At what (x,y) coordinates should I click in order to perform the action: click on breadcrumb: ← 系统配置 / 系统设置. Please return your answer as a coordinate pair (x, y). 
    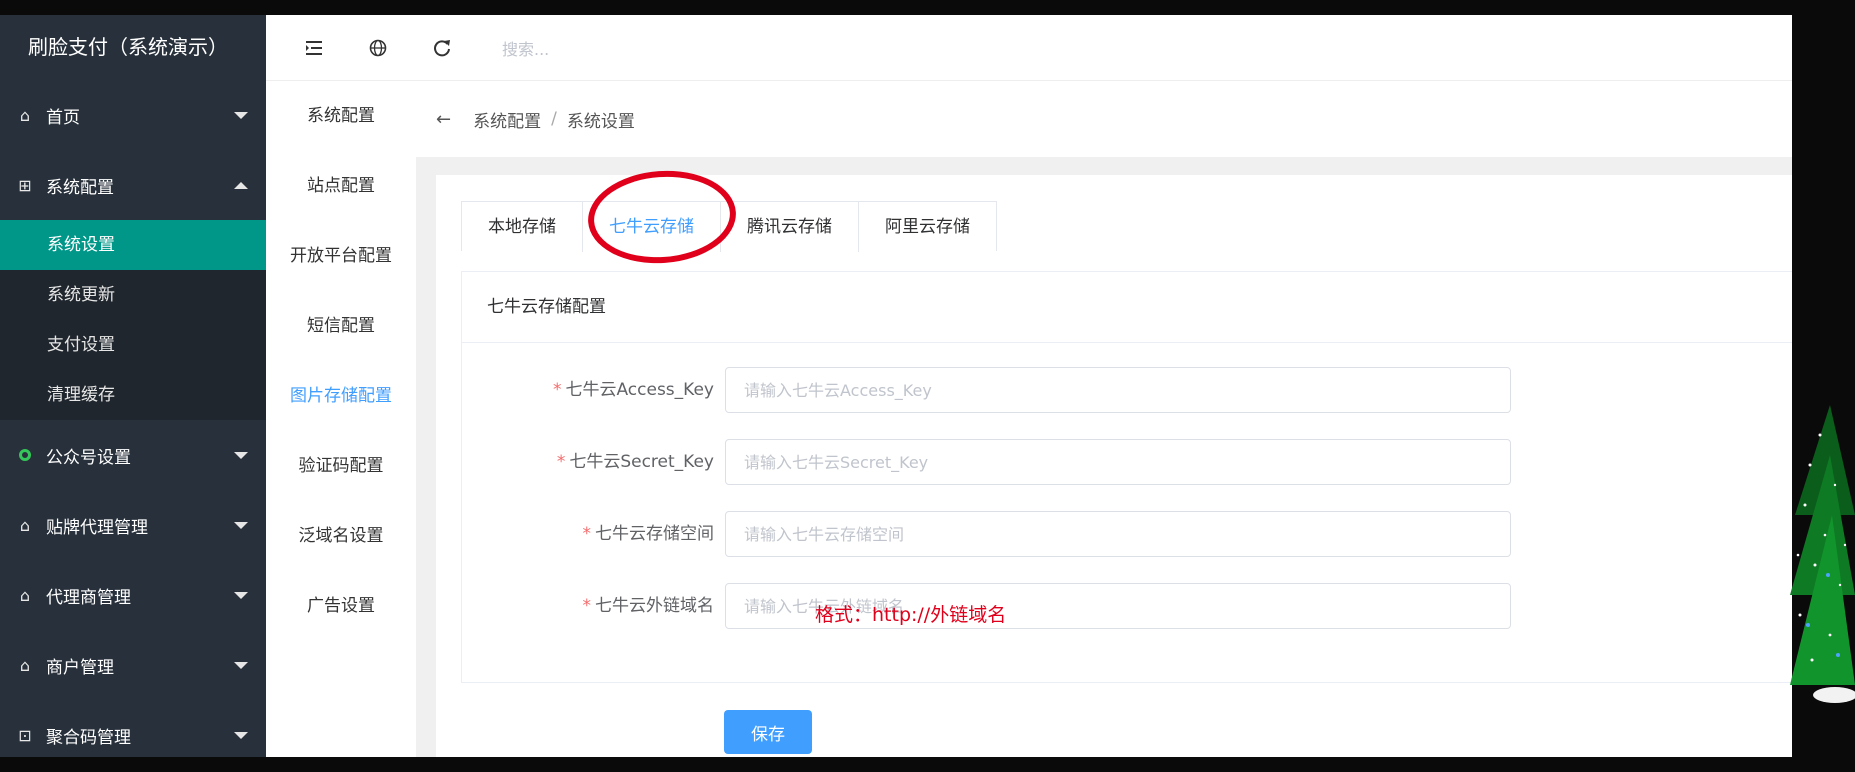
    Looking at the image, I should click on (1104, 119).